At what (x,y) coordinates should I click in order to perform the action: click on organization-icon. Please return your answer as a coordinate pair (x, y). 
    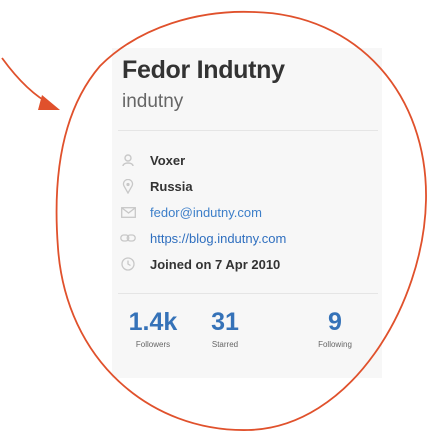
    Looking at the image, I should click on (128, 160).